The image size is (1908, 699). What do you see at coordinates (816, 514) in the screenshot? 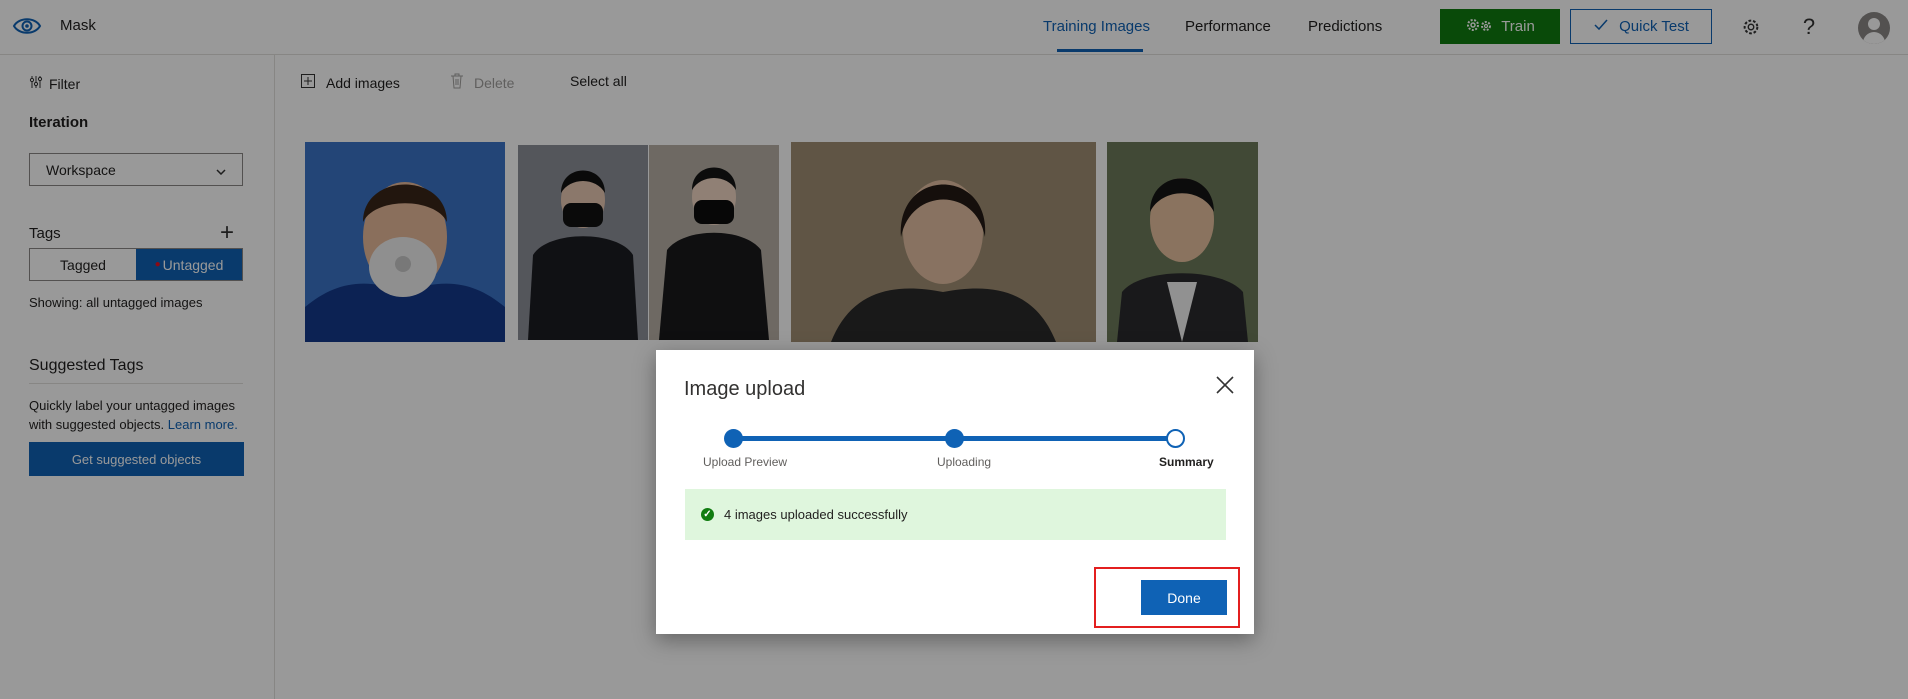
I see `success-message: 4 images uploaded successfully` at bounding box center [816, 514].